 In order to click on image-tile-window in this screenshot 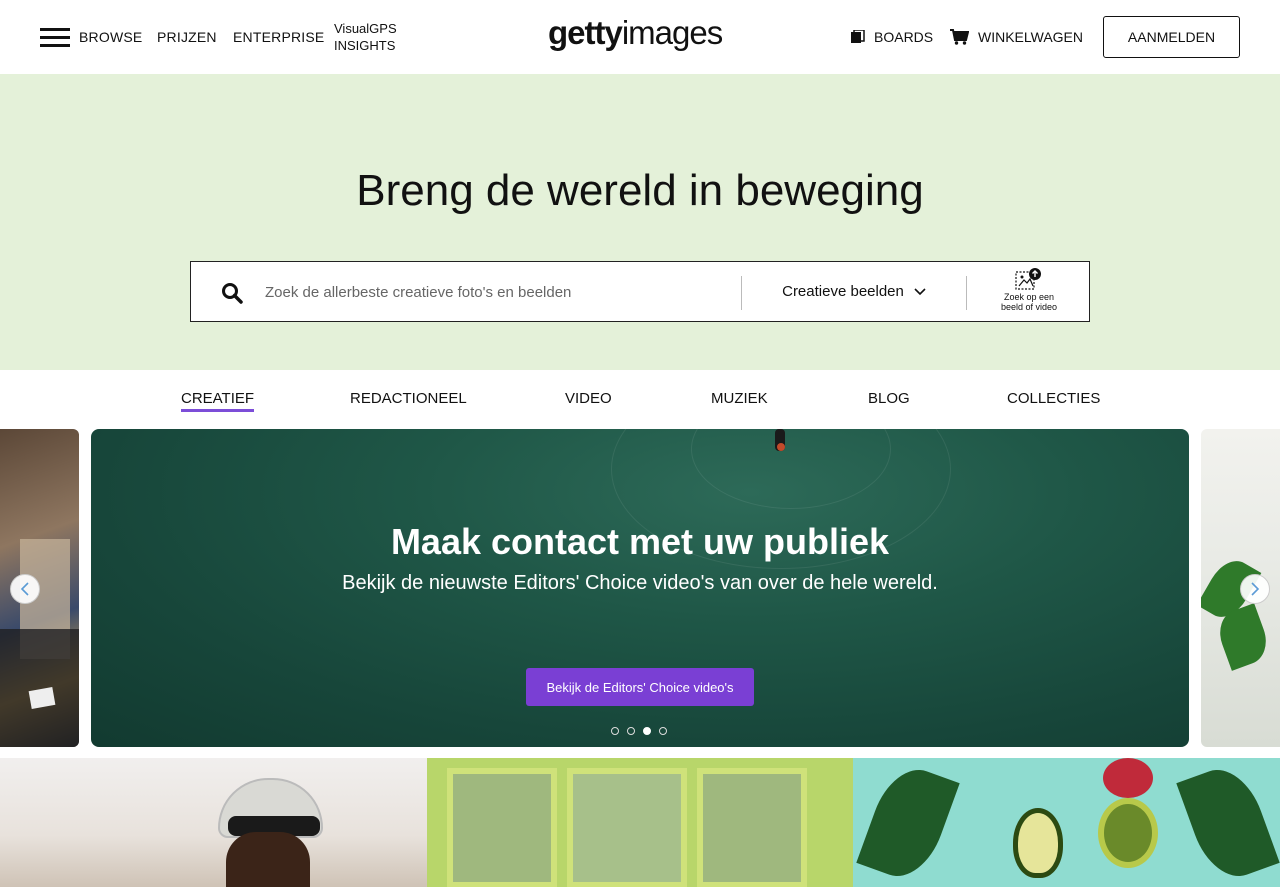, I will do `click(640, 822)`.